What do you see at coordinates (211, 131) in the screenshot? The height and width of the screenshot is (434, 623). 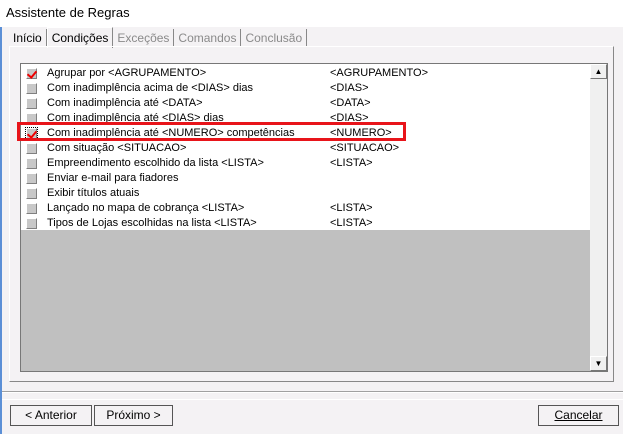 I see `highlight-box` at bounding box center [211, 131].